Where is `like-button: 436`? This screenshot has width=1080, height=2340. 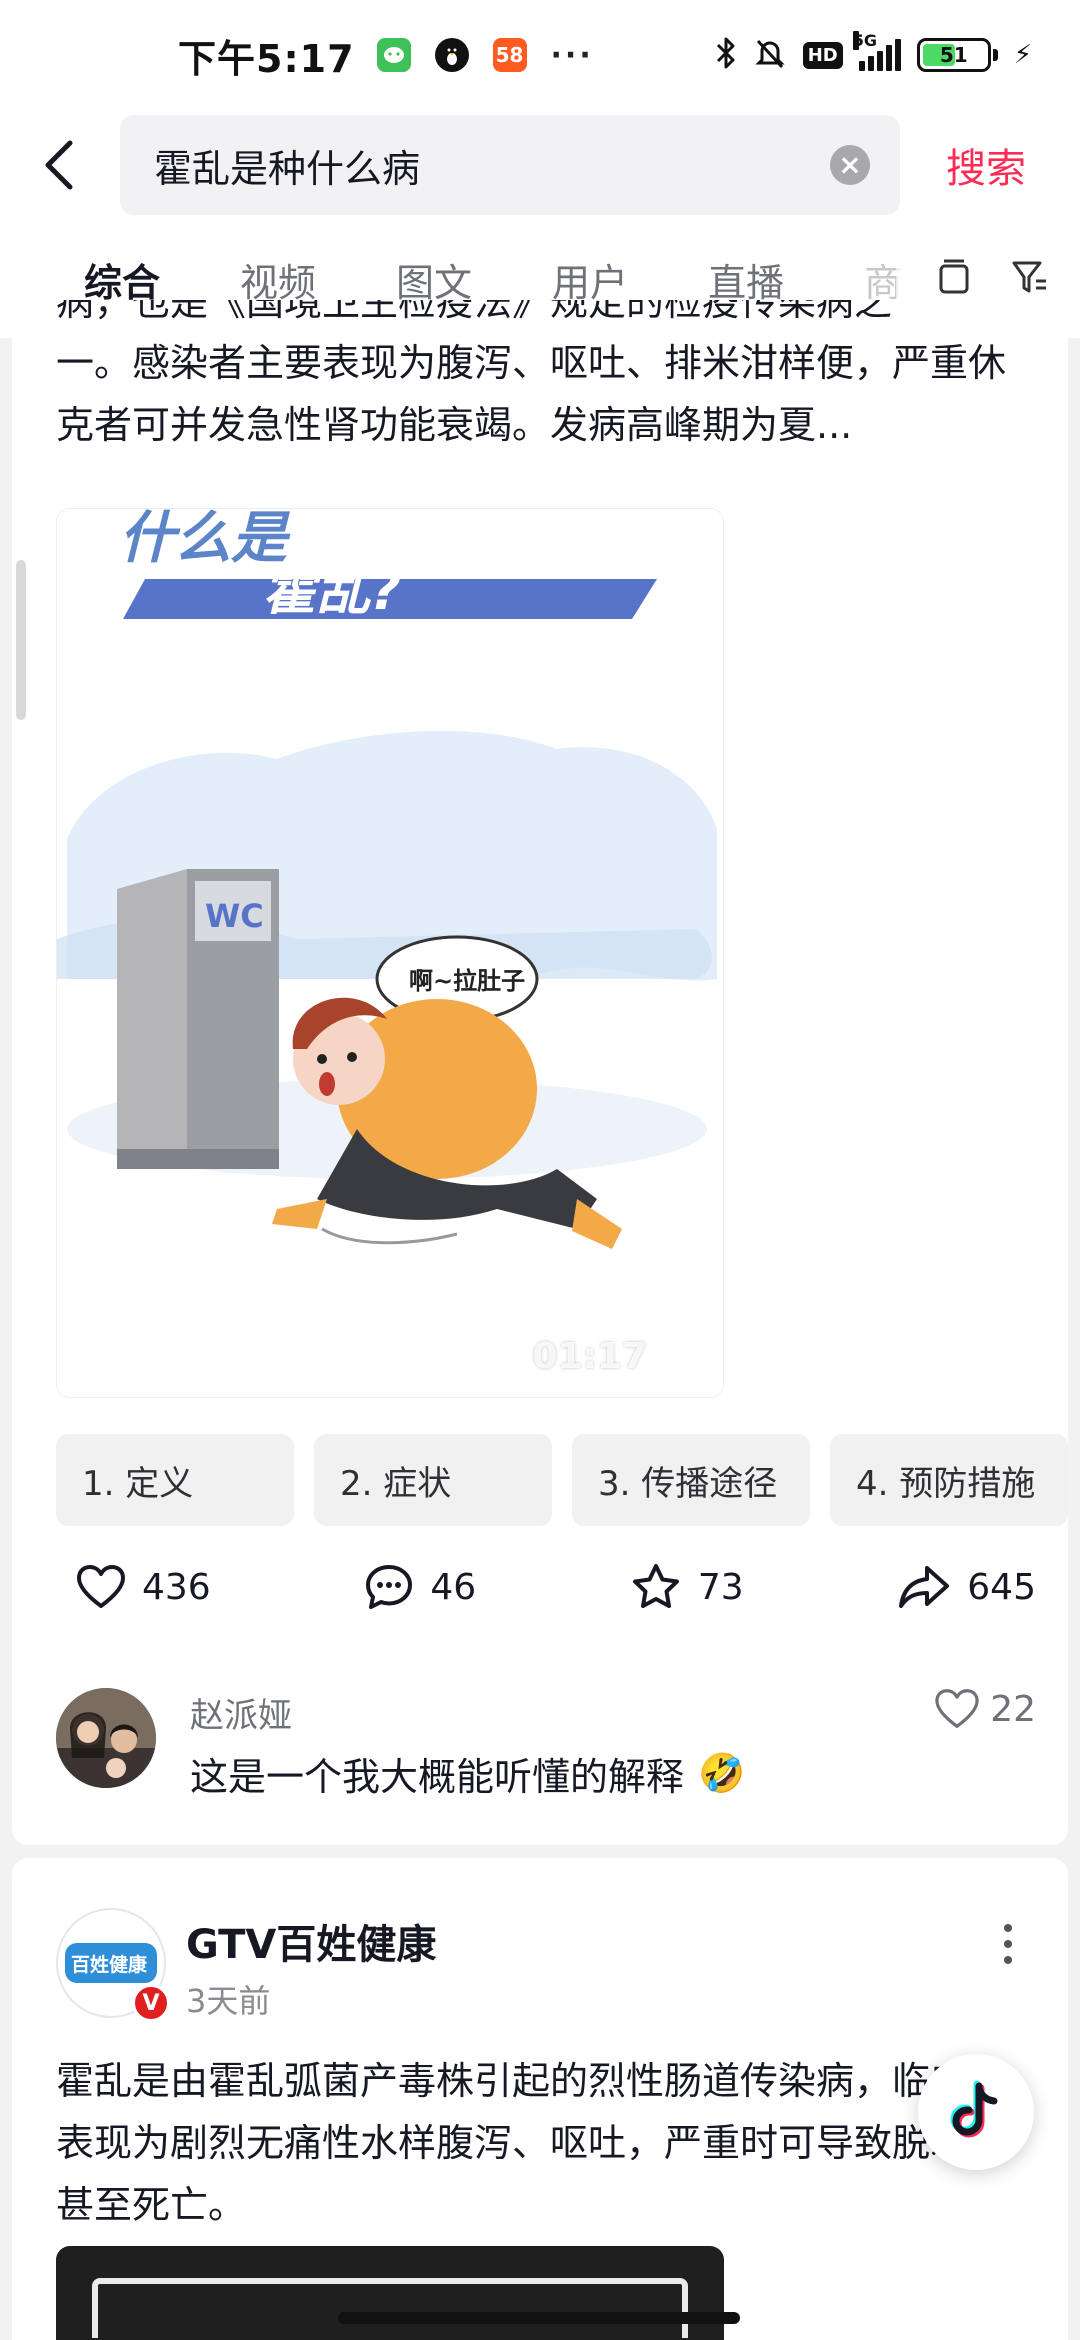
like-button: 436 is located at coordinates (143, 1587).